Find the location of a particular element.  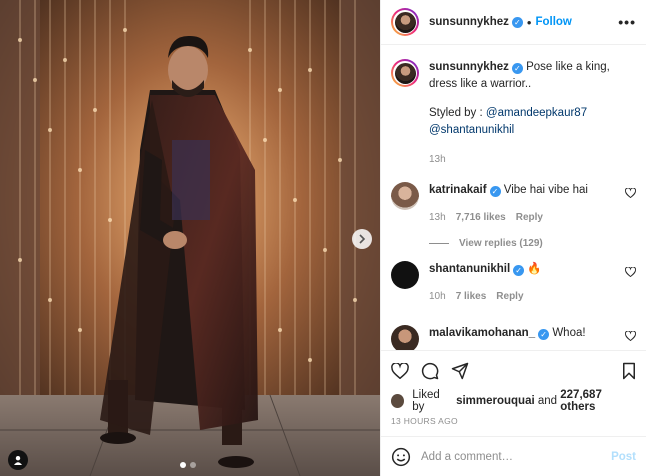

comment-username: shantanunikhil is located at coordinates (469, 269).